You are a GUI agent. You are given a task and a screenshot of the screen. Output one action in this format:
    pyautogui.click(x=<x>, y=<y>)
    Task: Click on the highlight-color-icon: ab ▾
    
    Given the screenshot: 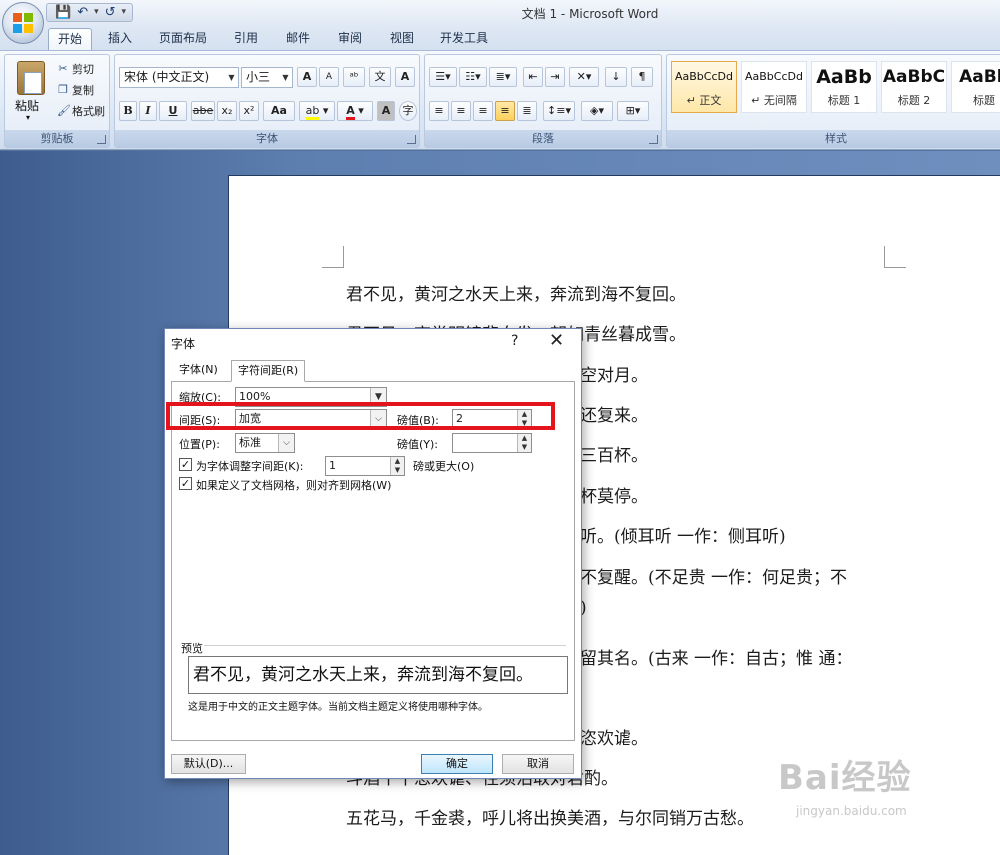 What is the action you would take?
    pyautogui.click(x=317, y=111)
    